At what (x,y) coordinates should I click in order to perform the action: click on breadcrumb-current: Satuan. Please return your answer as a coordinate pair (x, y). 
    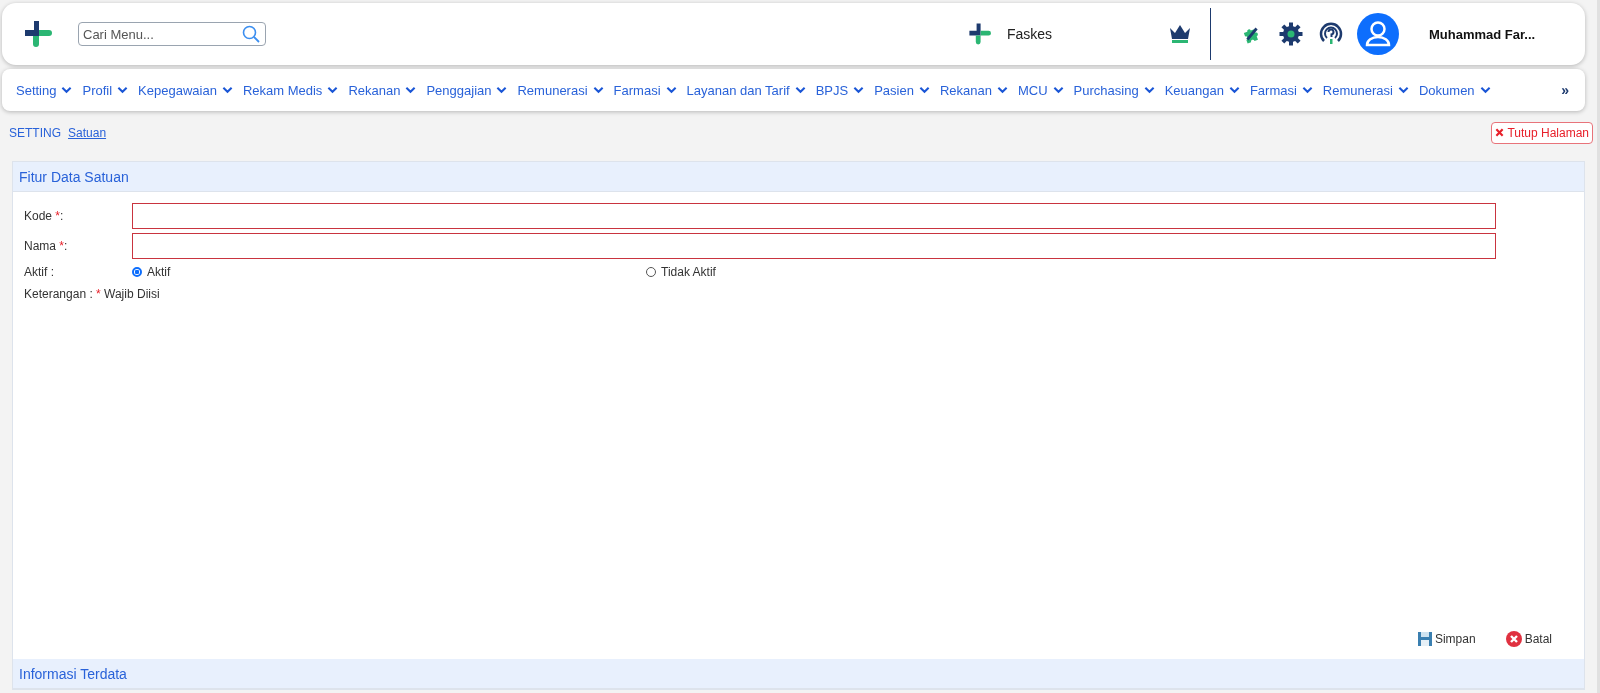
    Looking at the image, I should click on (87, 133).